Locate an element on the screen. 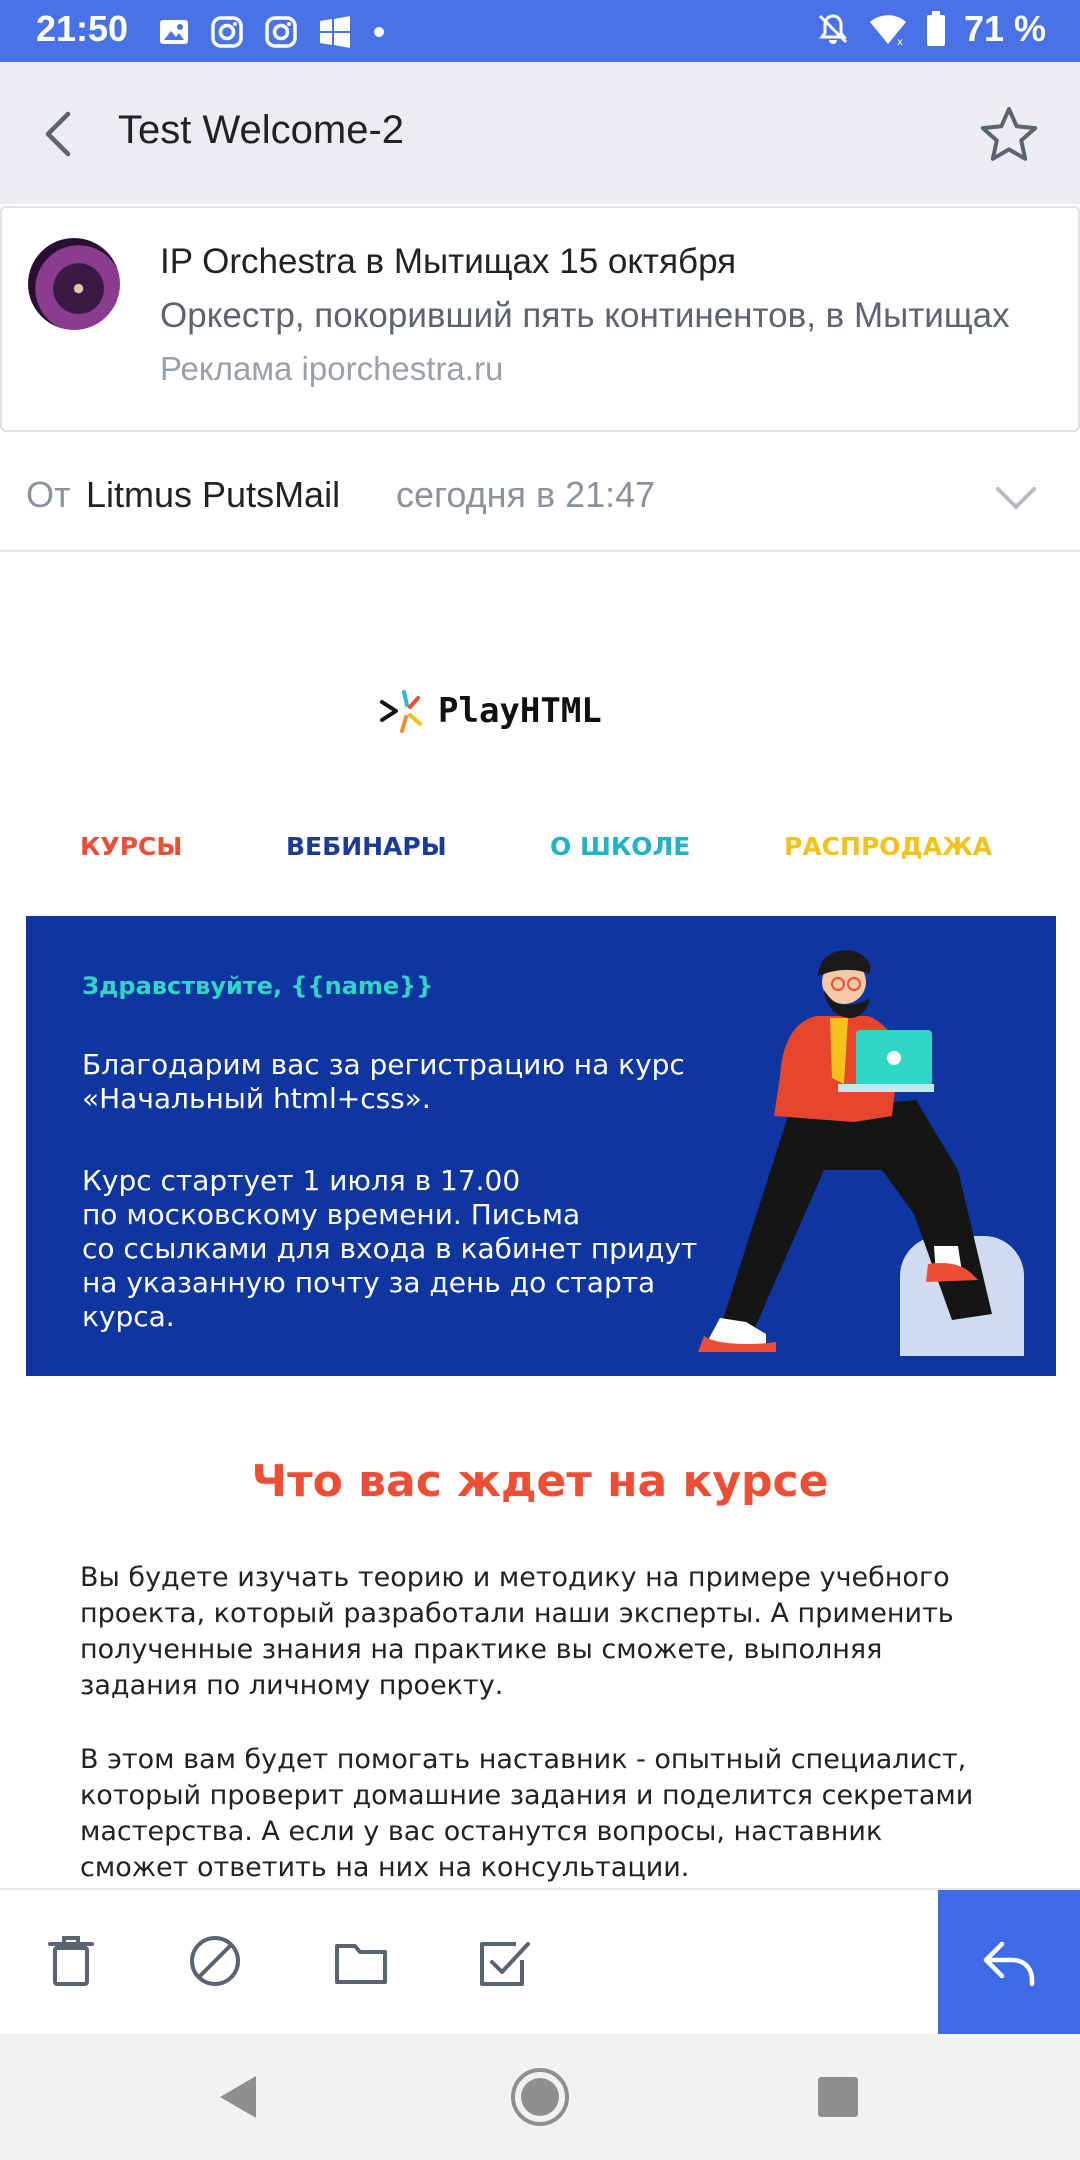  svg-text: x is located at coordinates (900, 41).